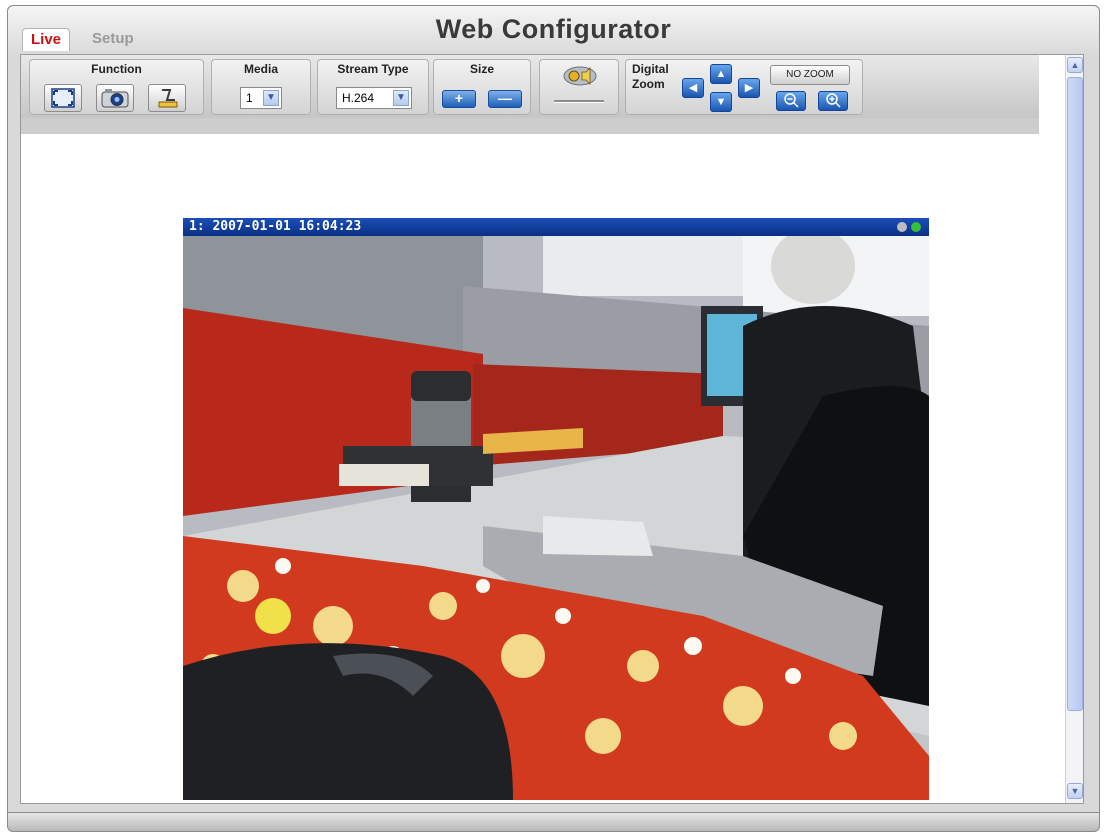 Image resolution: width=1107 pixels, height=835 pixels. I want to click on zoom-out-icon, so click(791, 100).